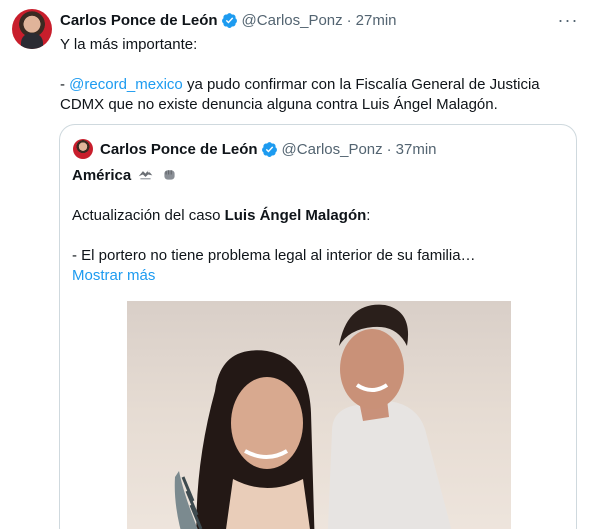  Describe the element at coordinates (129, 44) in the screenshot. I see `tweet-text-line-1: Y la más importante:` at that location.